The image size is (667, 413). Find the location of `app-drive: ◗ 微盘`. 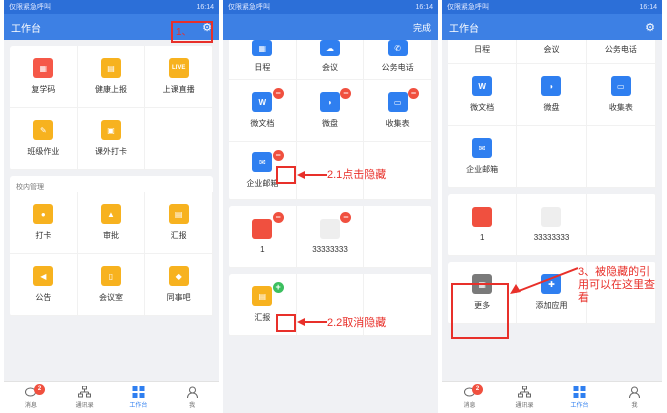

app-drive: ◗ 微盘 is located at coordinates (552, 95).